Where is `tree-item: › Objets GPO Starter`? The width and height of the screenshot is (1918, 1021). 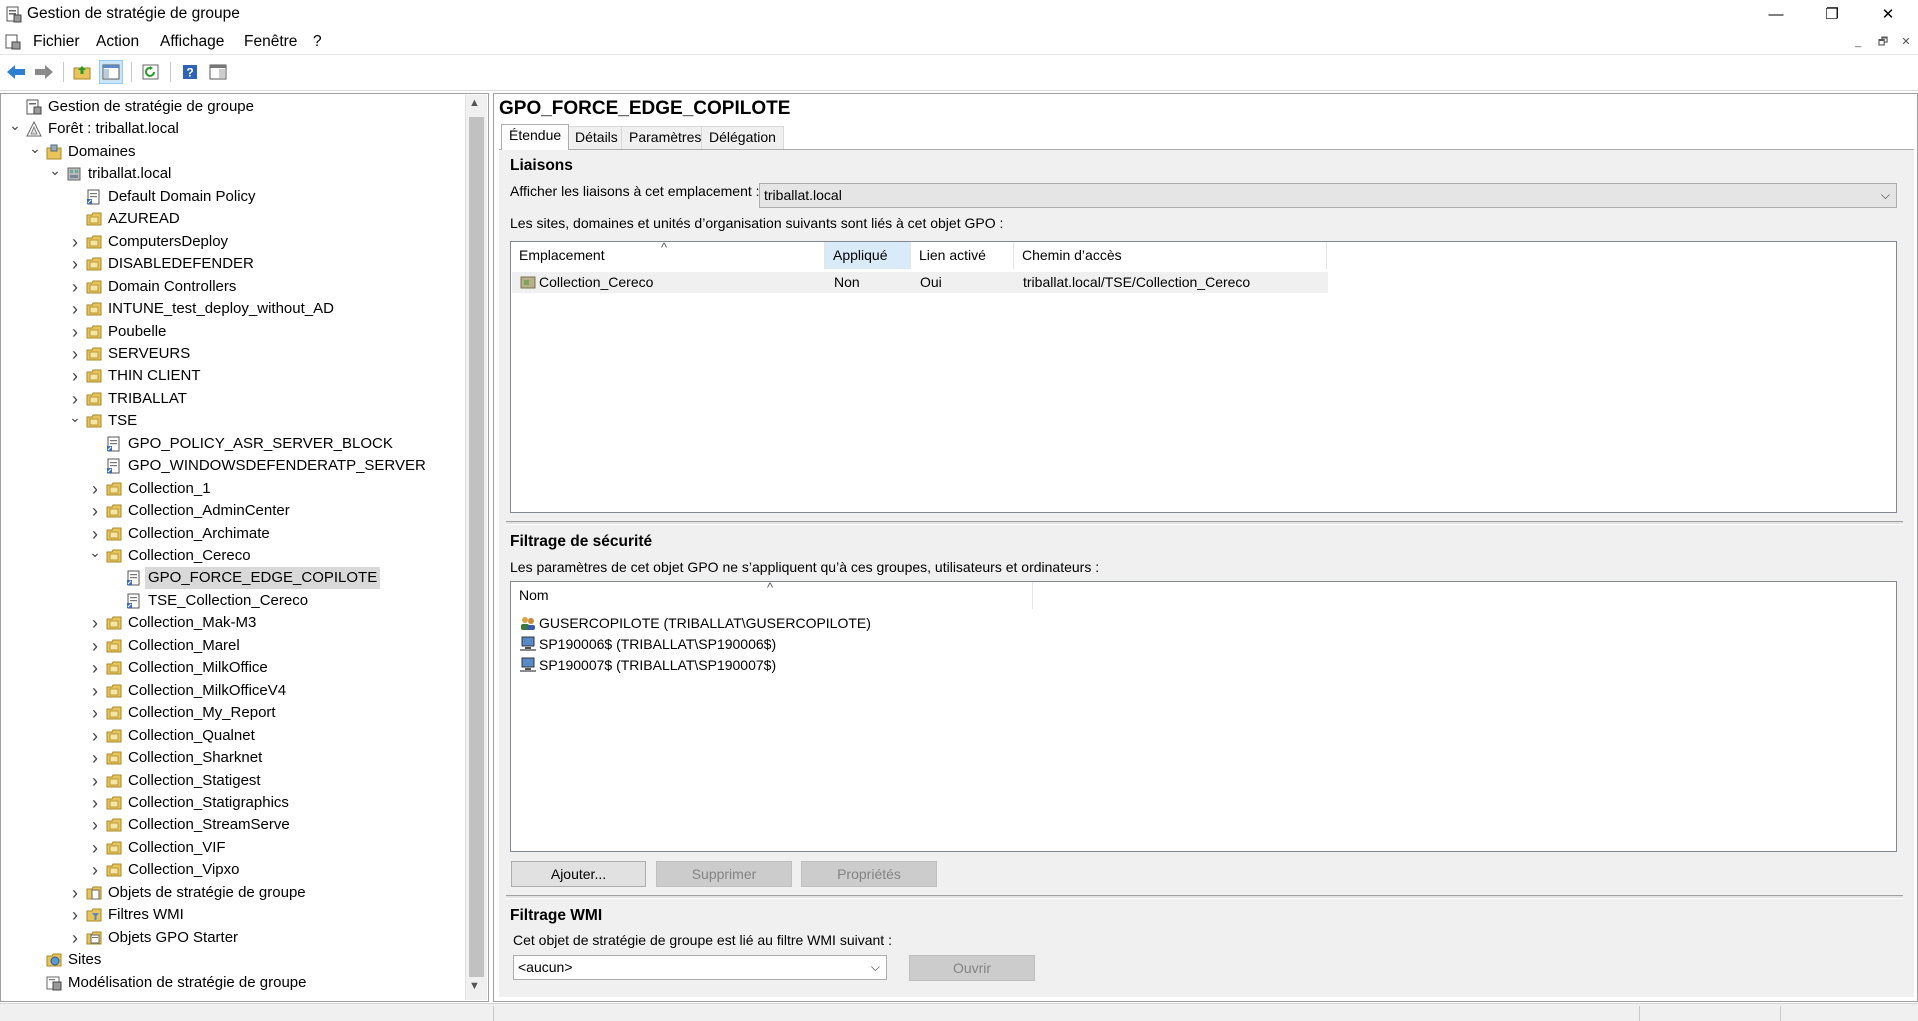 tree-item: › Objets GPO Starter is located at coordinates (231, 938).